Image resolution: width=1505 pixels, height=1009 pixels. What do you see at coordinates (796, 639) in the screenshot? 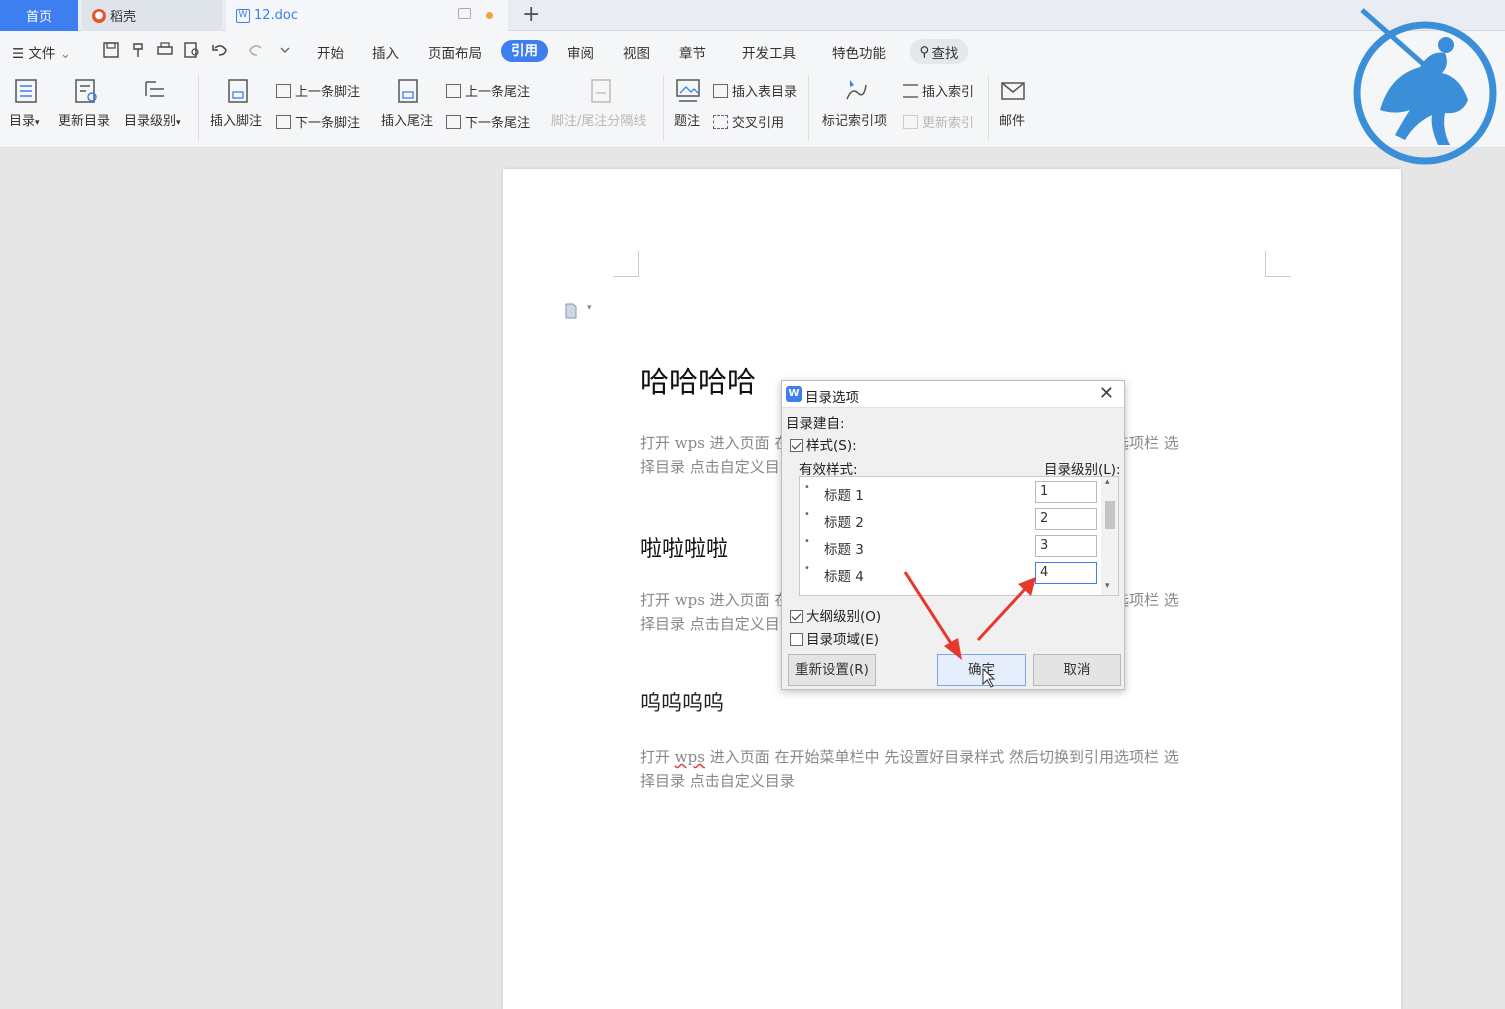
I see `checkbox-unchecked-icon` at bounding box center [796, 639].